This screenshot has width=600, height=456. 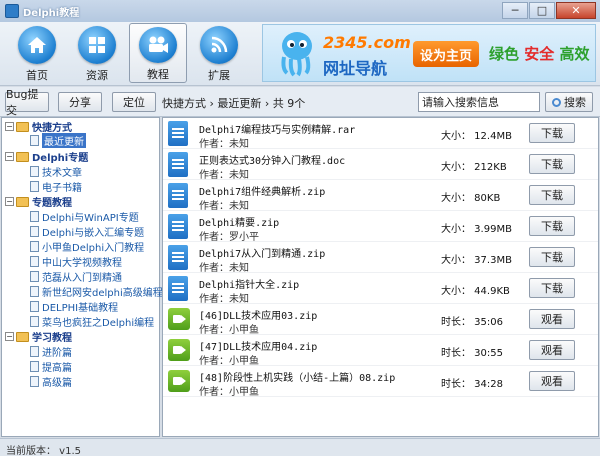 What do you see at coordinates (380, 227) in the screenshot?
I see `list-item: Delphi精要.zip 作者：罗小平 大小： 3.99MB 下载` at bounding box center [380, 227].